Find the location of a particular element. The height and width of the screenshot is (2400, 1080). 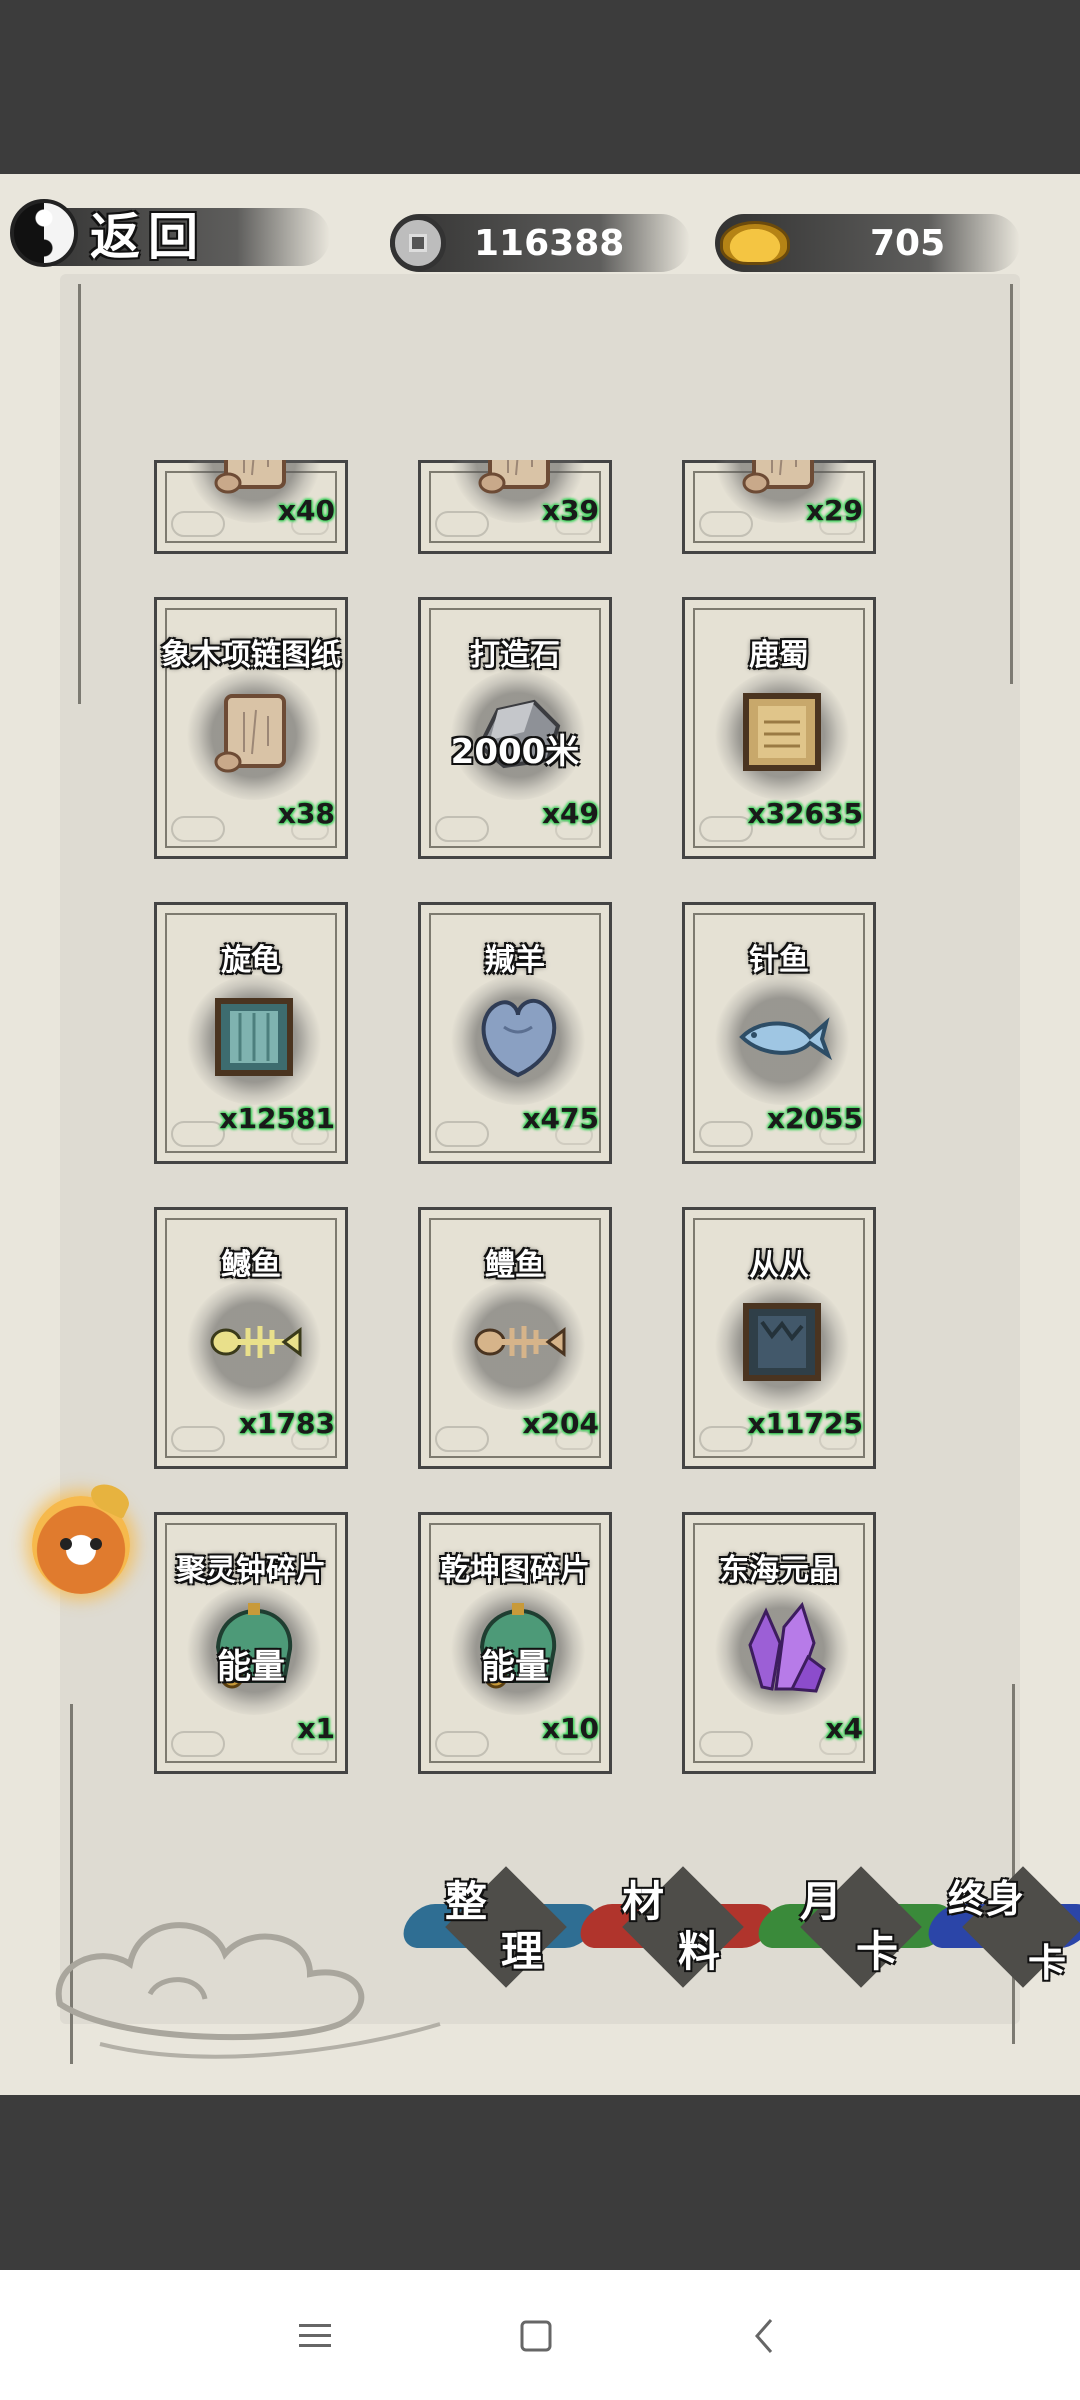

mascot-helper-icon is located at coordinates (81, 1545).